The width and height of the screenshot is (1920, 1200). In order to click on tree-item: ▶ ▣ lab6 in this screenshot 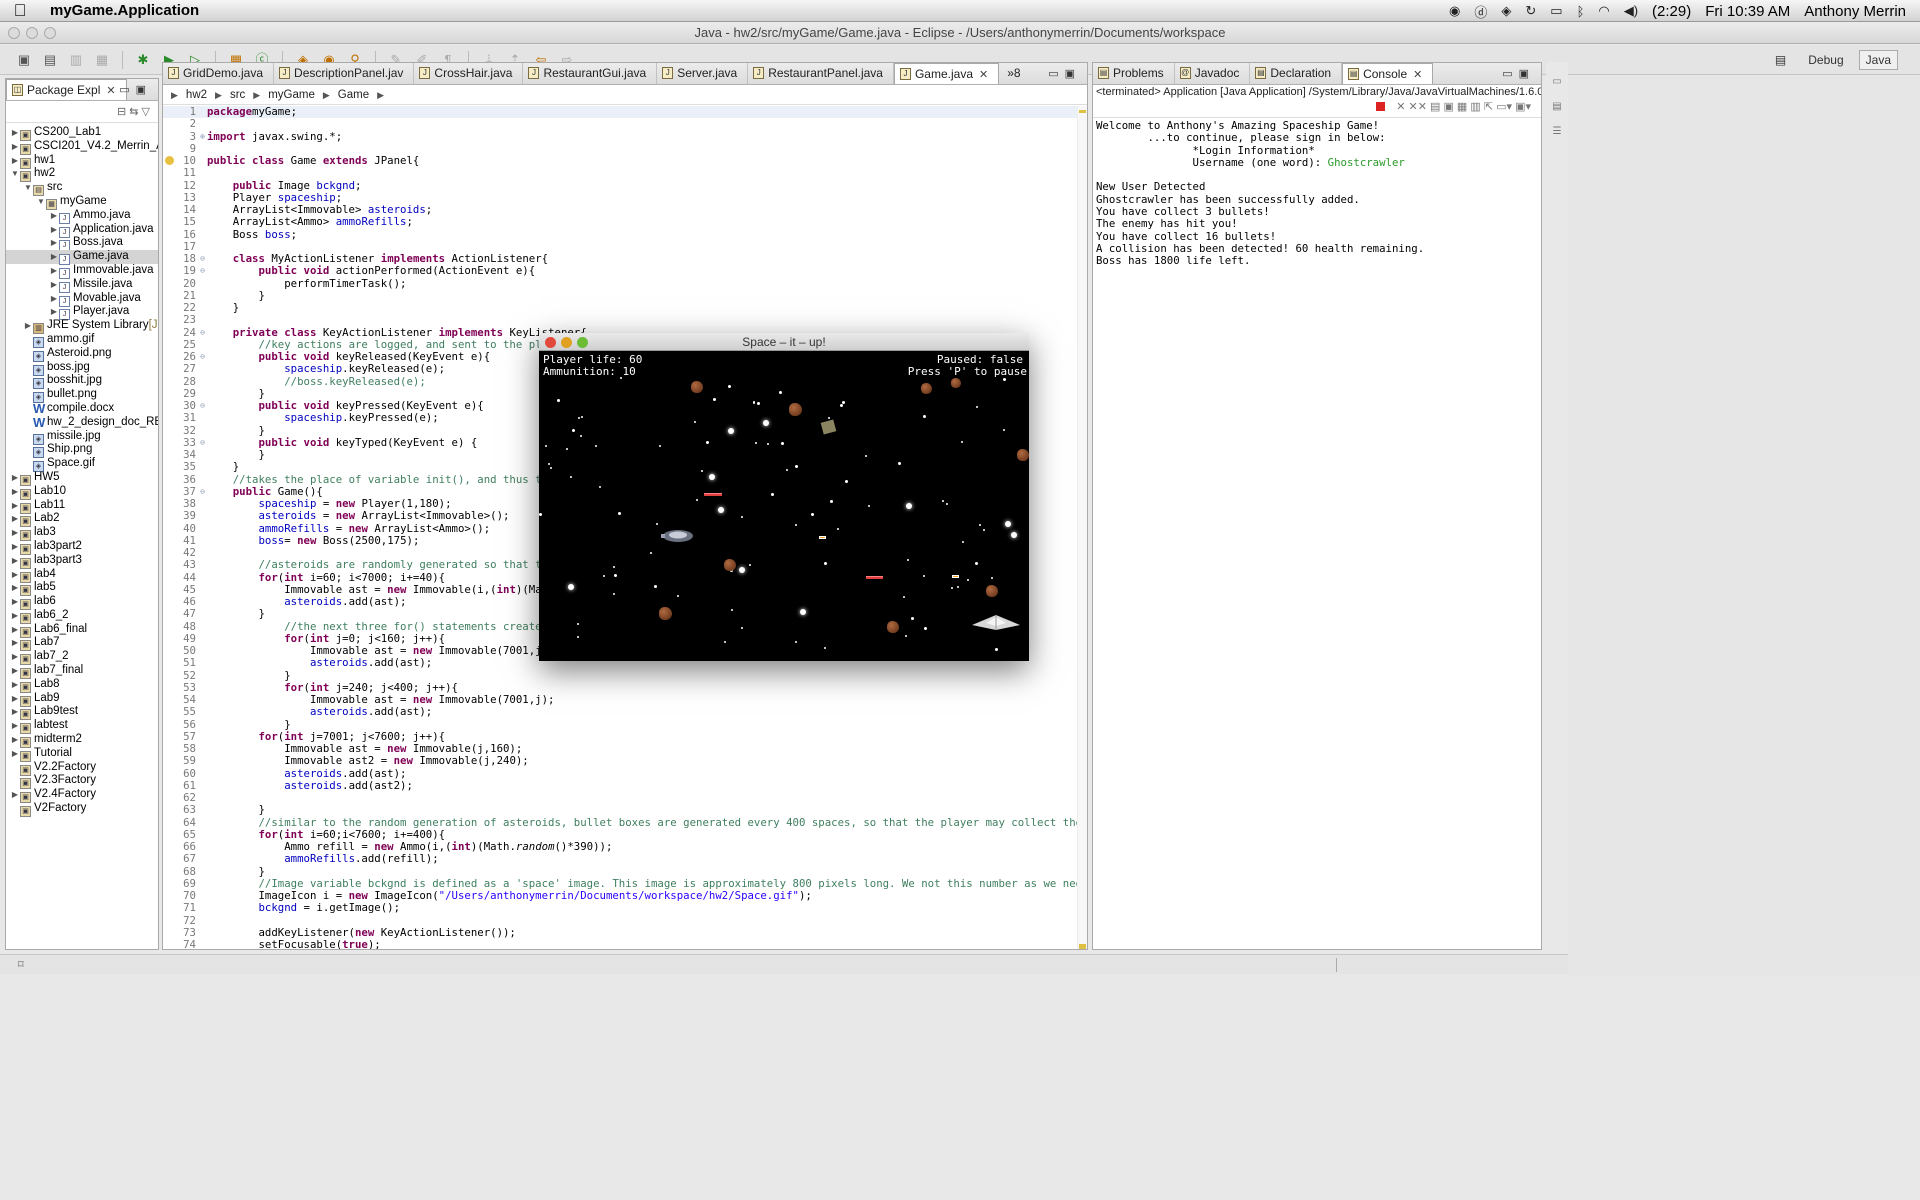, I will do `click(82, 603)`.